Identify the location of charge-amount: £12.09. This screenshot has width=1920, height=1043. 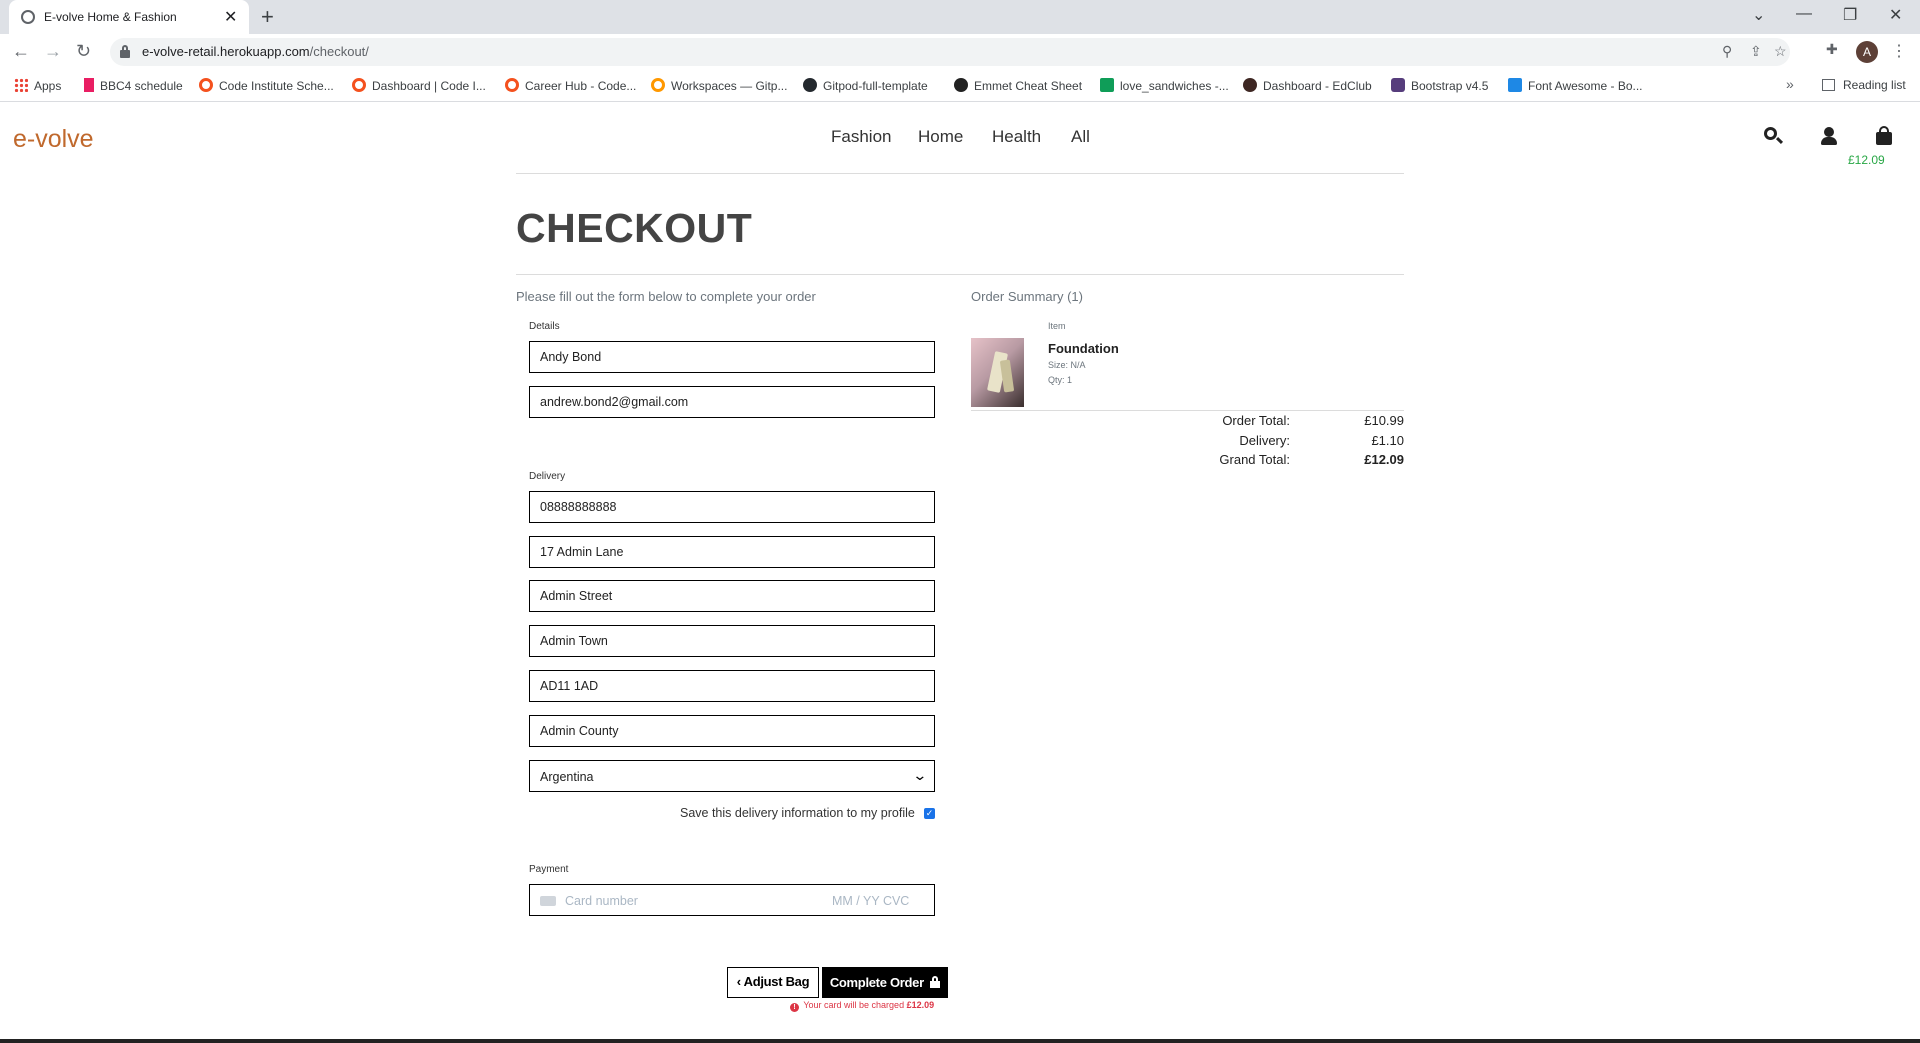
(920, 1005).